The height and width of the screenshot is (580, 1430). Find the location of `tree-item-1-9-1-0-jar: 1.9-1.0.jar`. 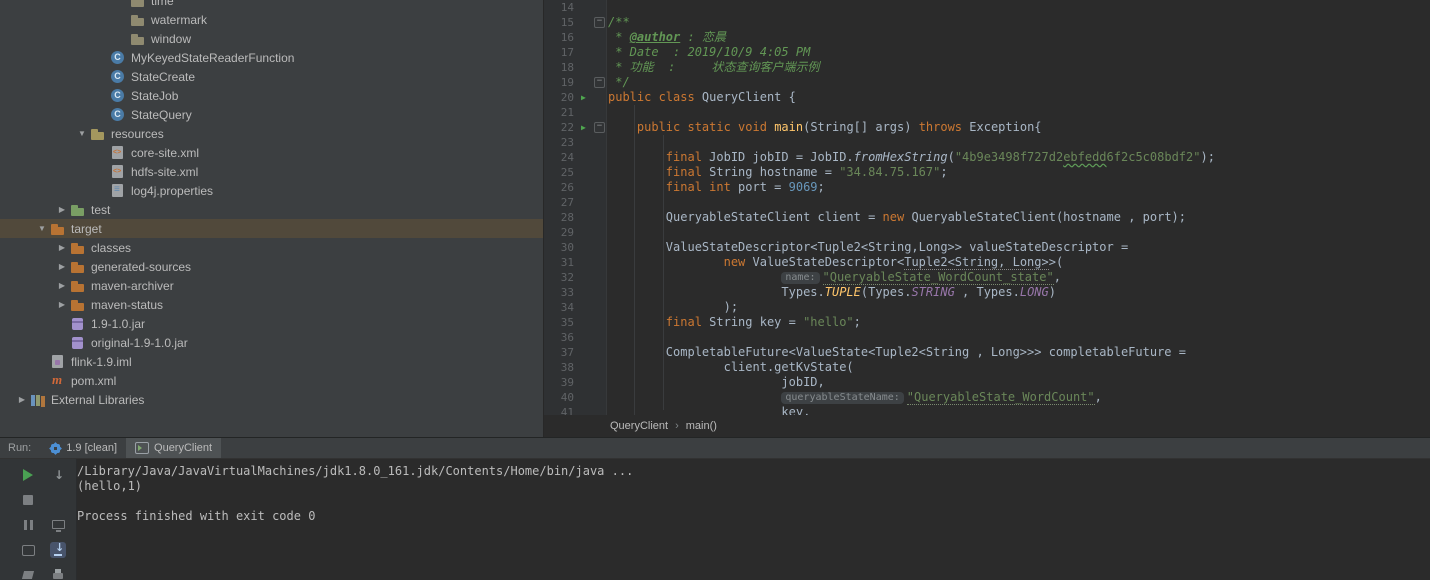

tree-item-1-9-1-0-jar: 1.9-1.0.jar is located at coordinates (271, 323).